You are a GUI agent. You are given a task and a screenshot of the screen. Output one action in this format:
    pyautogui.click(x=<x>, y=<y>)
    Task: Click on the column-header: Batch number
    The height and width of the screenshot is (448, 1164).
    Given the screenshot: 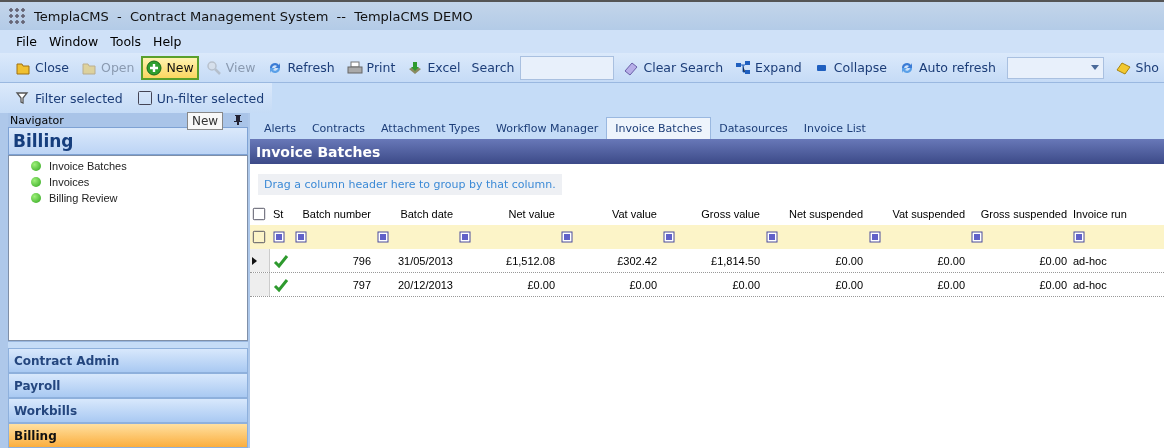 What is the action you would take?
    pyautogui.click(x=333, y=214)
    